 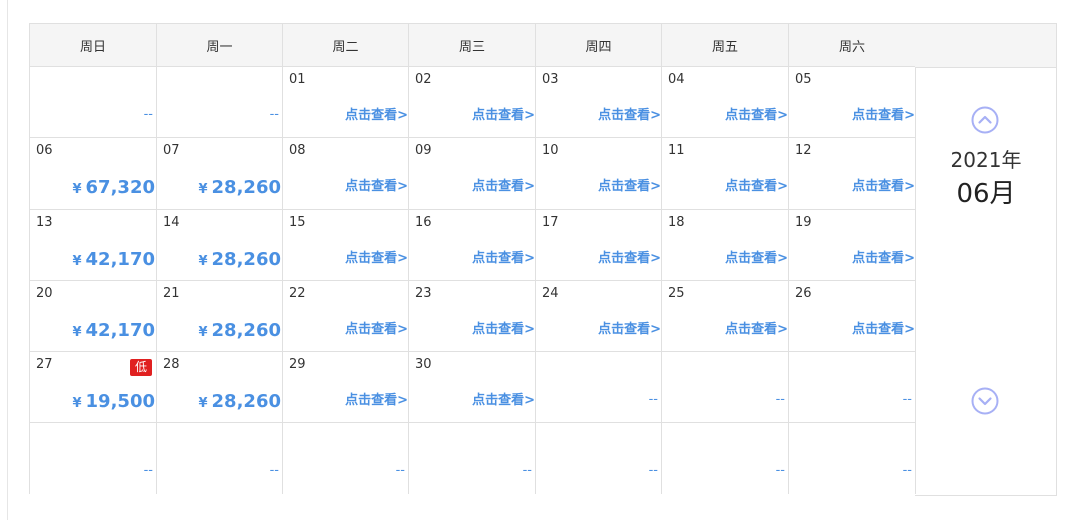 What do you see at coordinates (852, 245) in the screenshot?
I see `calendar-day-cell: 19 点击查看>` at bounding box center [852, 245].